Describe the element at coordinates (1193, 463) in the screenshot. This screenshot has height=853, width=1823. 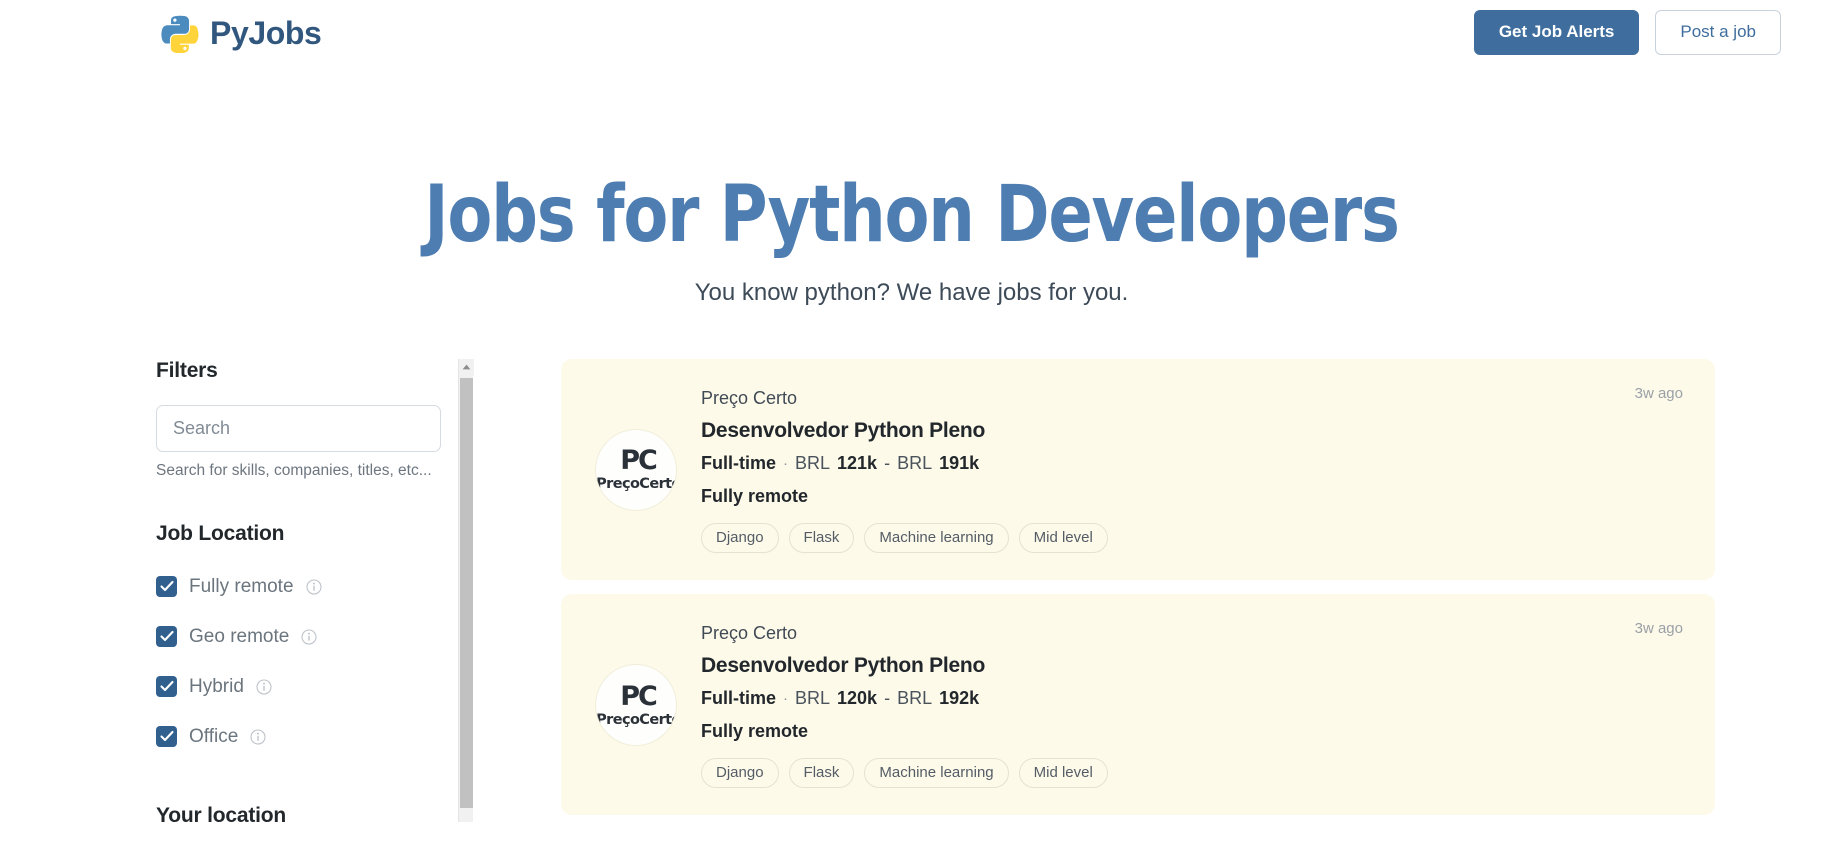
I see `job-meta: Full-time · BRL 121k - BRL 191k` at that location.